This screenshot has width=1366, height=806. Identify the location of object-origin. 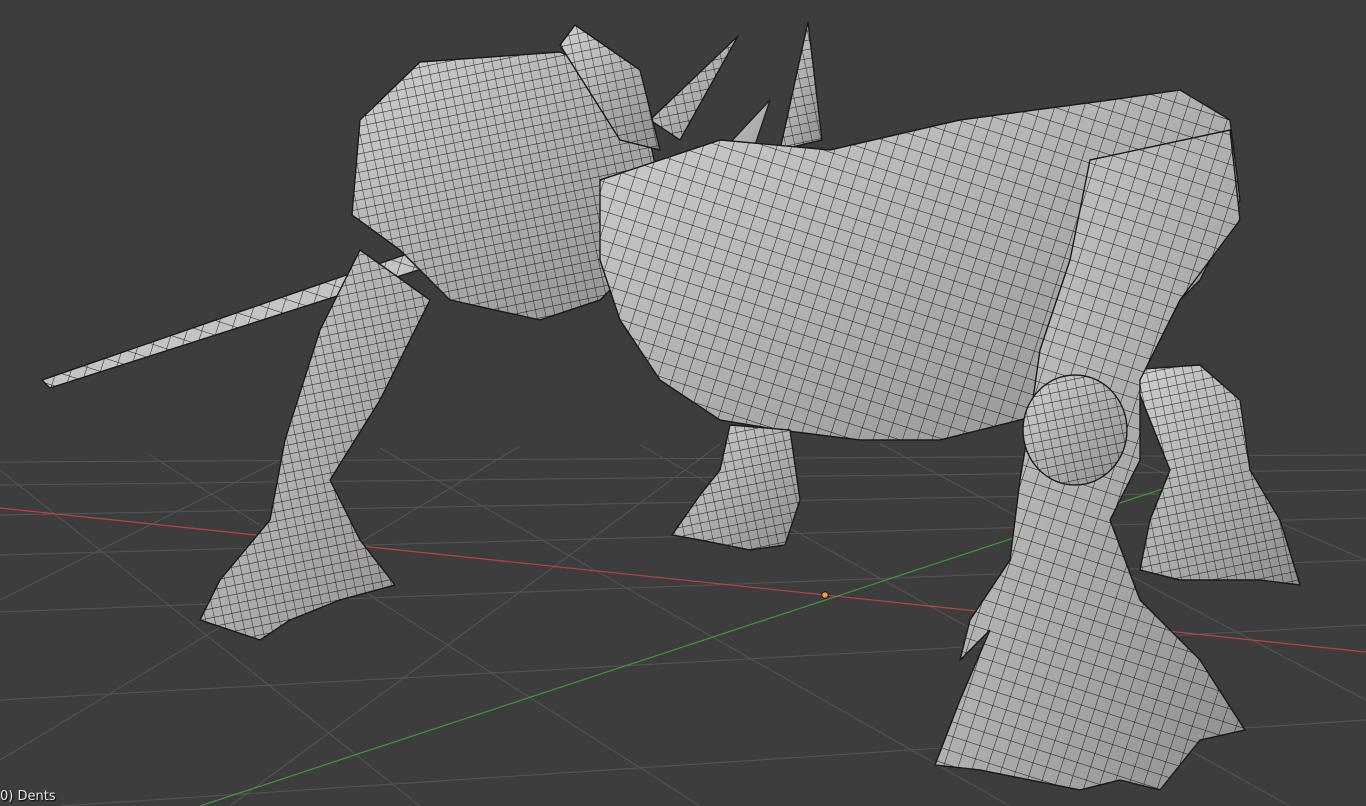
(825, 595).